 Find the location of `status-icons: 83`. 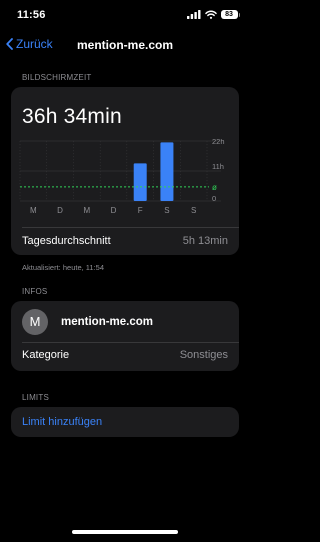

status-icons: 83 is located at coordinates (213, 14).